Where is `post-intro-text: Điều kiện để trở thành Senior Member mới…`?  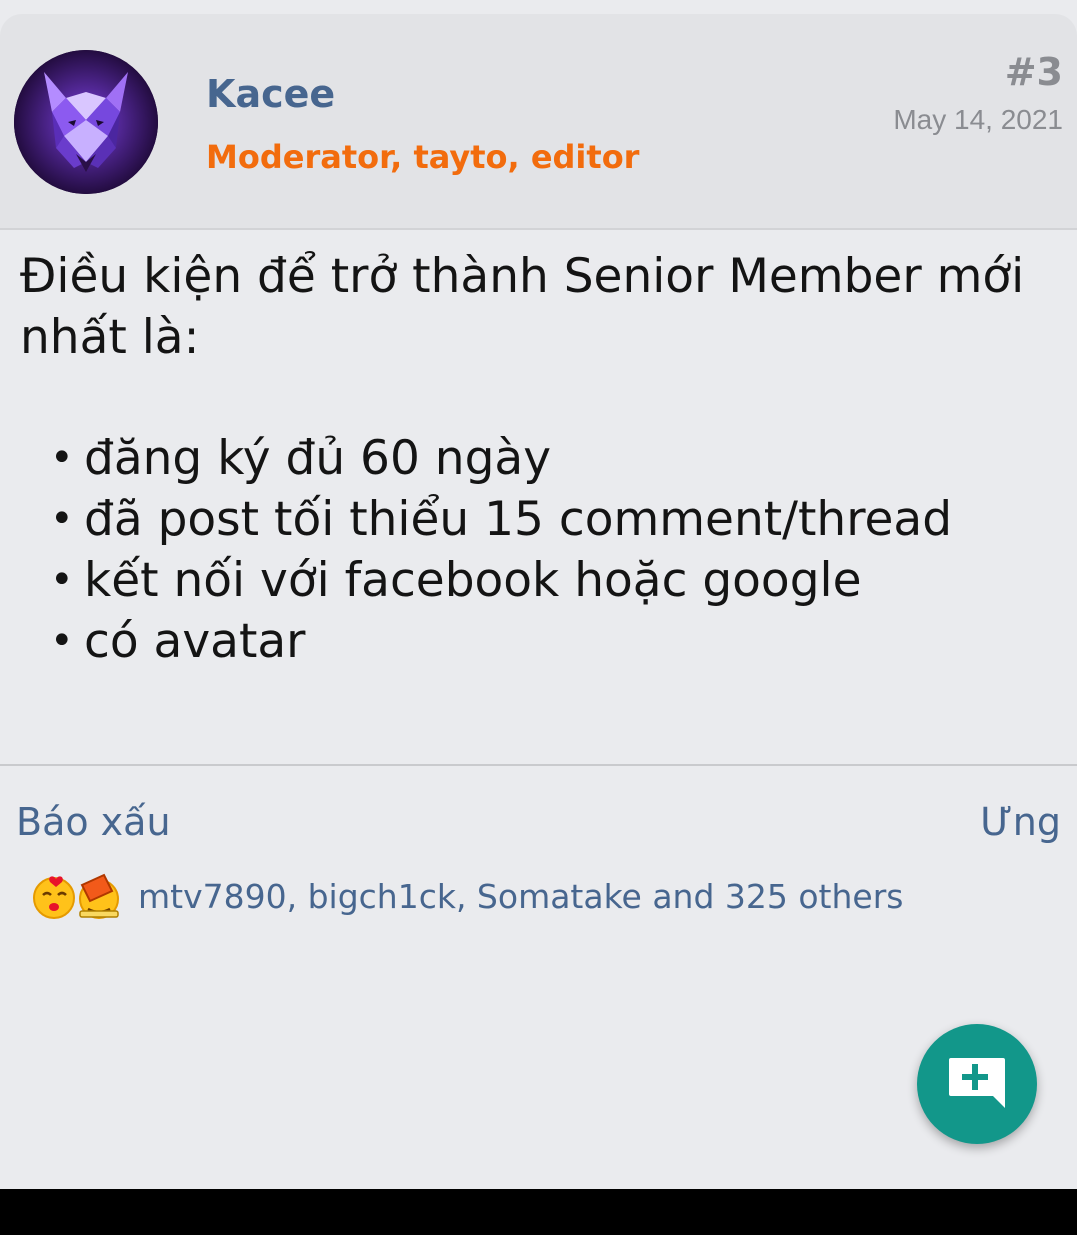 post-intro-text: Điều kiện để trở thành Senior Member mới… is located at coordinates (522, 307).